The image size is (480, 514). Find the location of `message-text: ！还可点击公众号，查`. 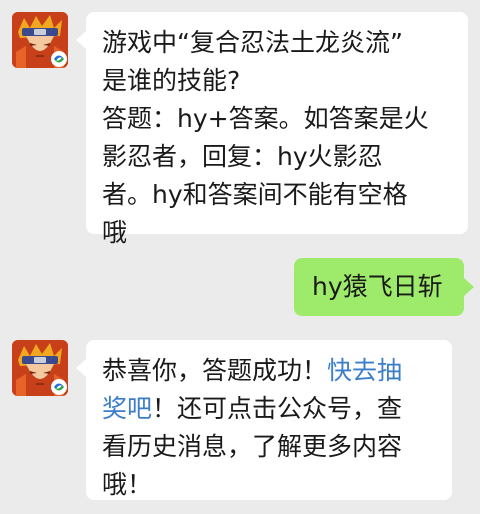

message-text: ！还可点击公众号，查 is located at coordinates (277, 408).